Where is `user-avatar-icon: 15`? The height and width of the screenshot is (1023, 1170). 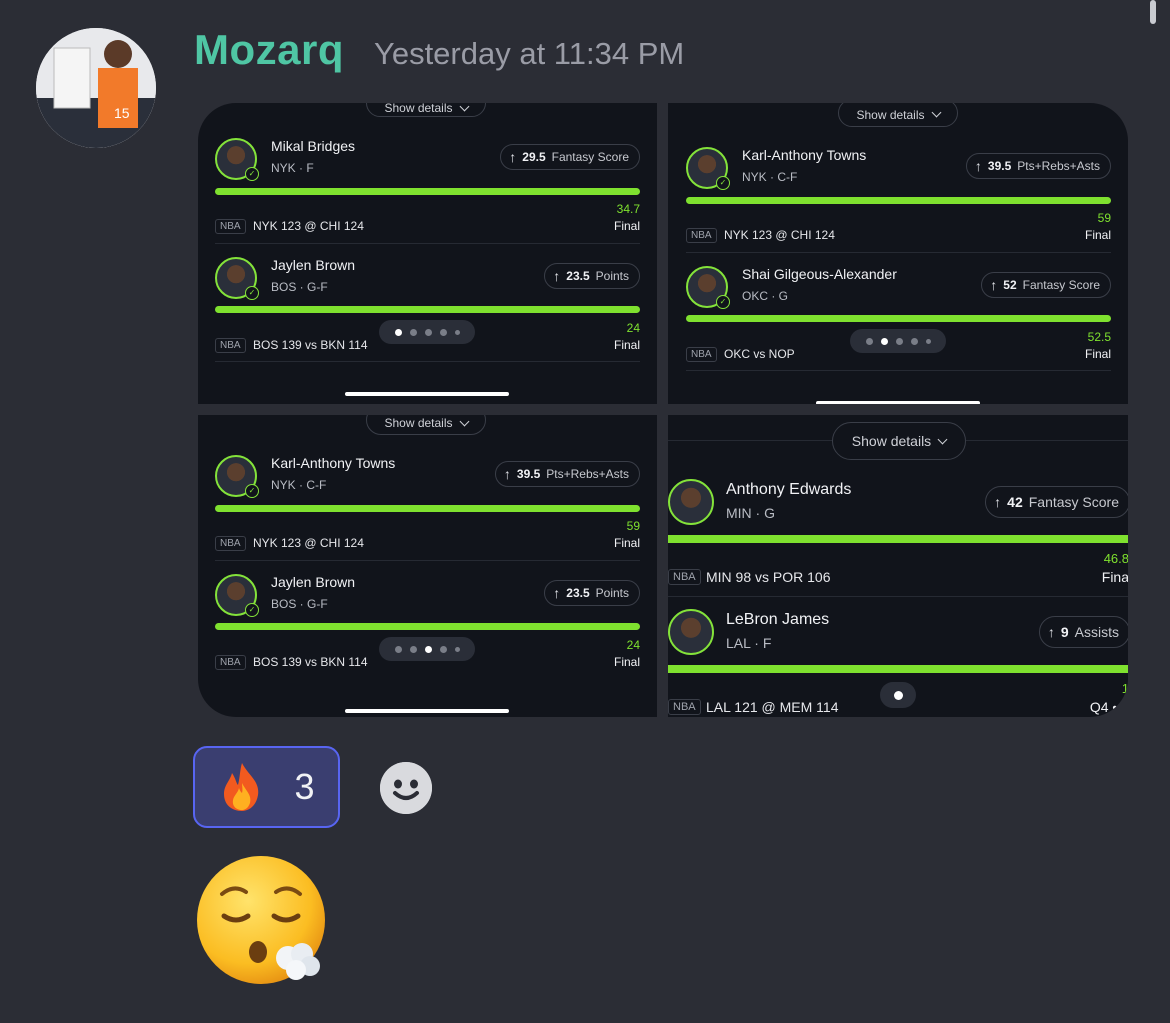 user-avatar-icon: 15 is located at coordinates (96, 88).